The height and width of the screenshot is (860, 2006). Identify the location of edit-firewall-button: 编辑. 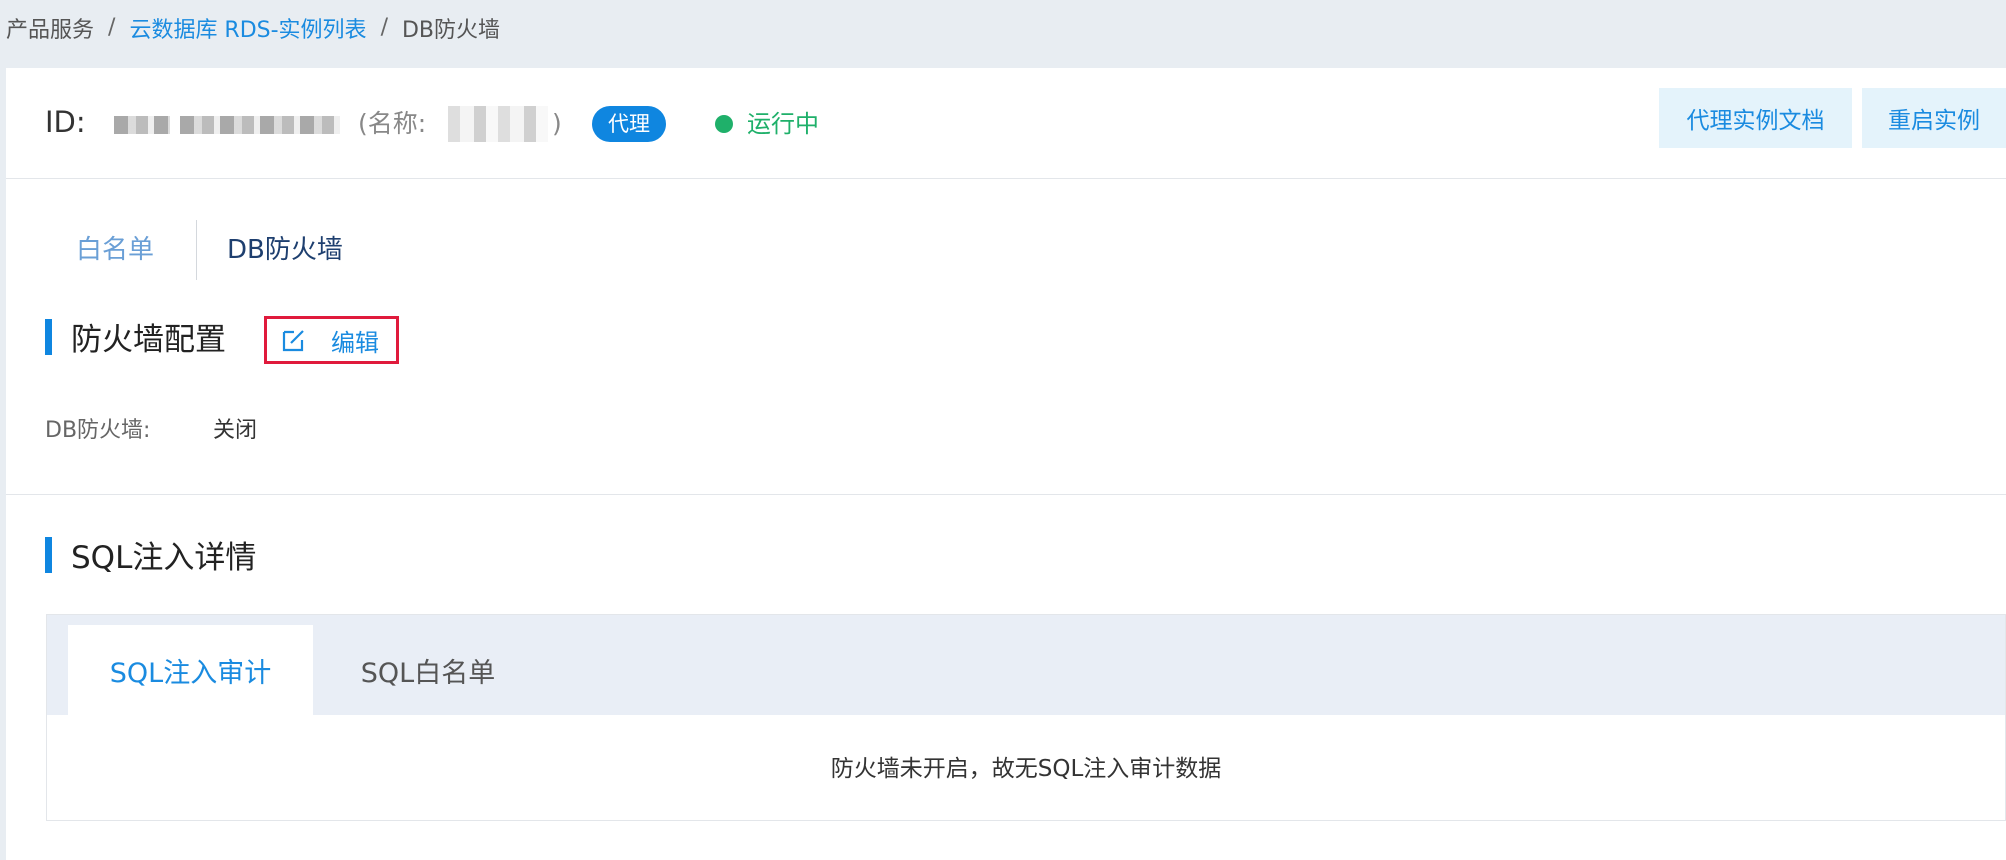
(331, 340).